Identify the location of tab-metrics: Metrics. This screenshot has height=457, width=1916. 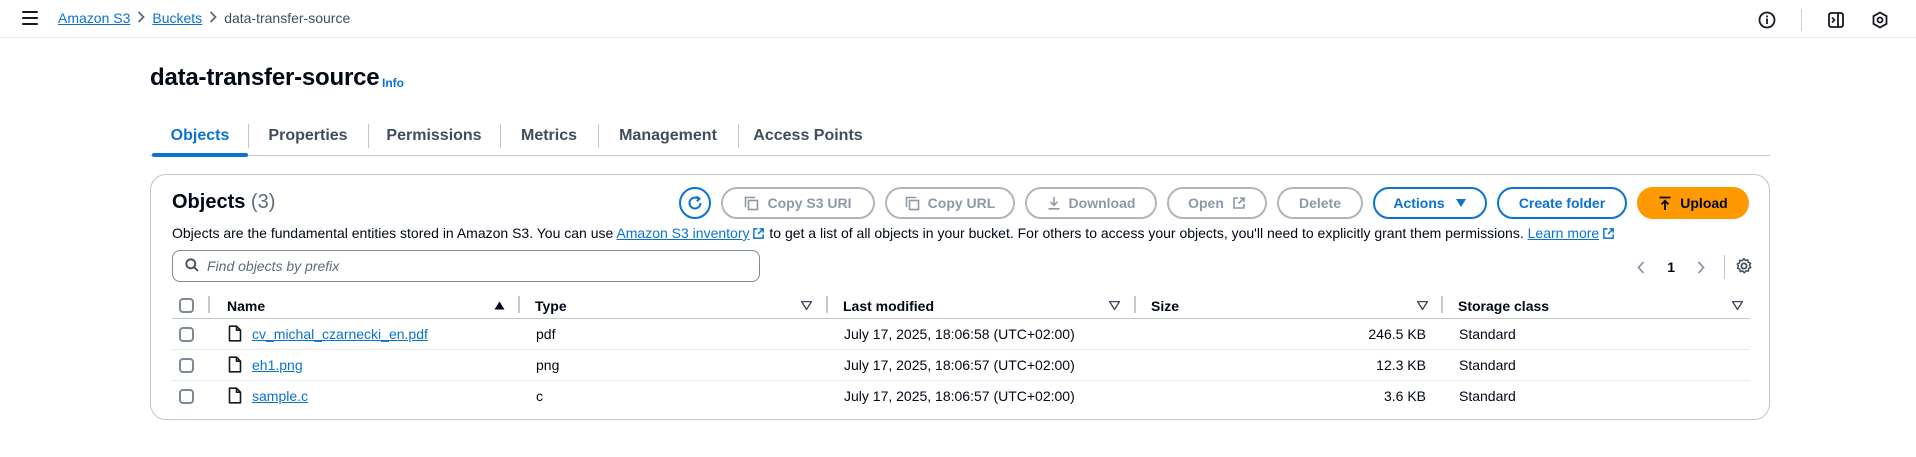
(549, 136).